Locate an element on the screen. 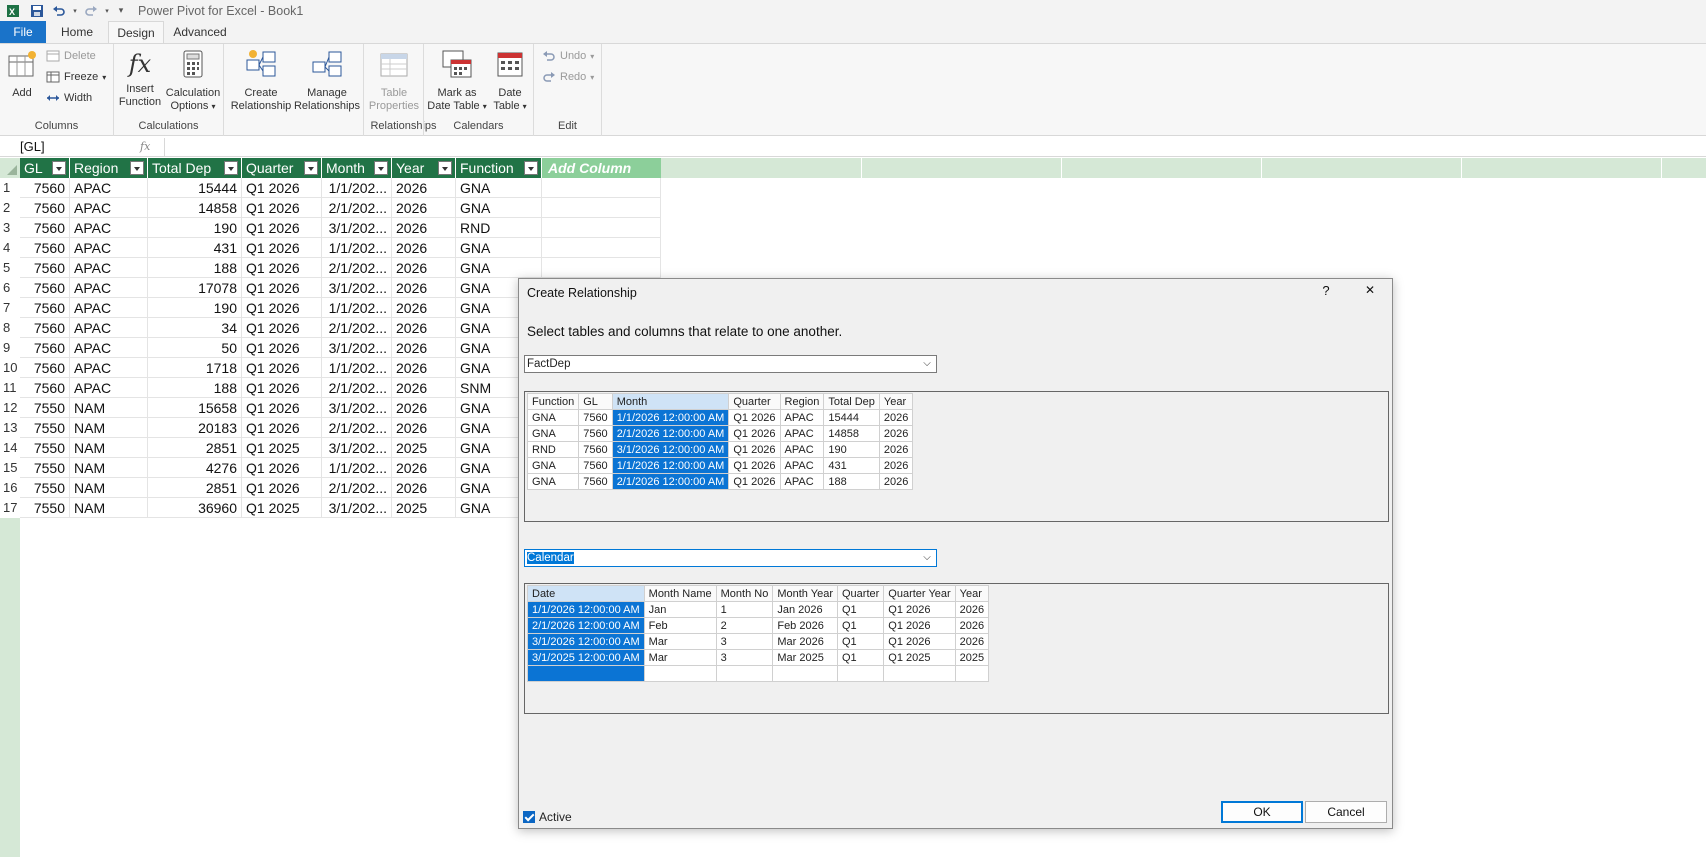  table1-select: FactDep ⌵ is located at coordinates (730, 364).